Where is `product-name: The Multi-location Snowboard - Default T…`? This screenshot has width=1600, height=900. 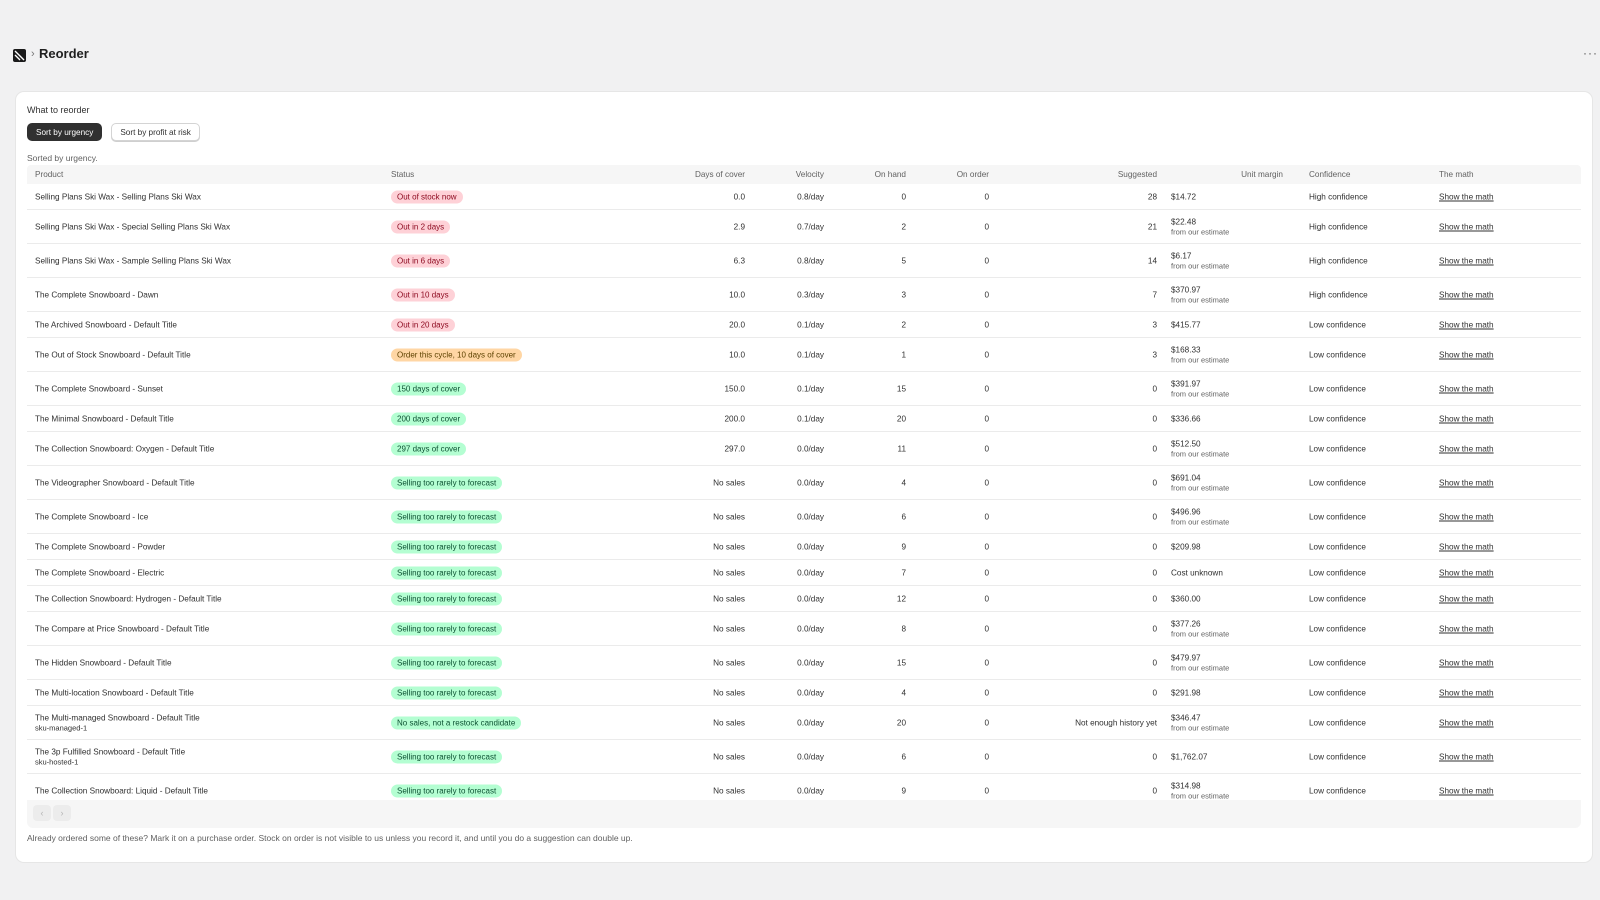
product-name: The Multi-location Snowboard - Default T… is located at coordinates (114, 692).